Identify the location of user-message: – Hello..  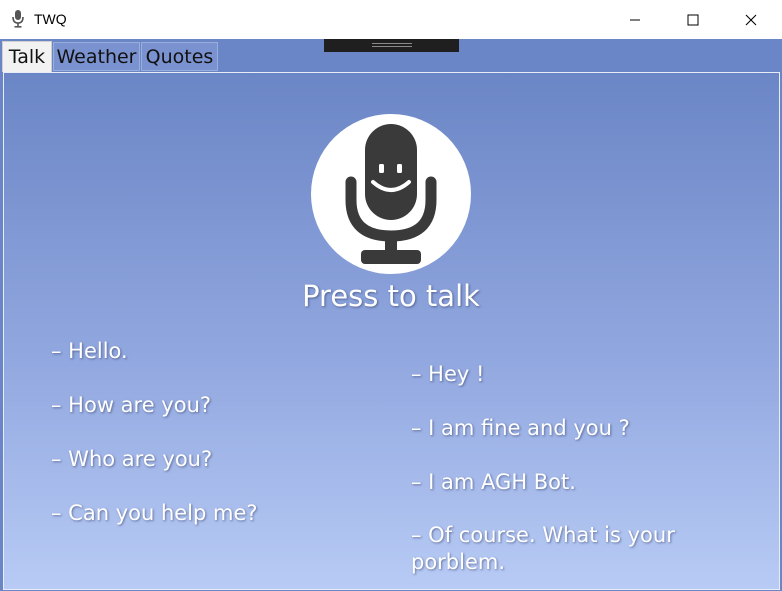
(89, 351).